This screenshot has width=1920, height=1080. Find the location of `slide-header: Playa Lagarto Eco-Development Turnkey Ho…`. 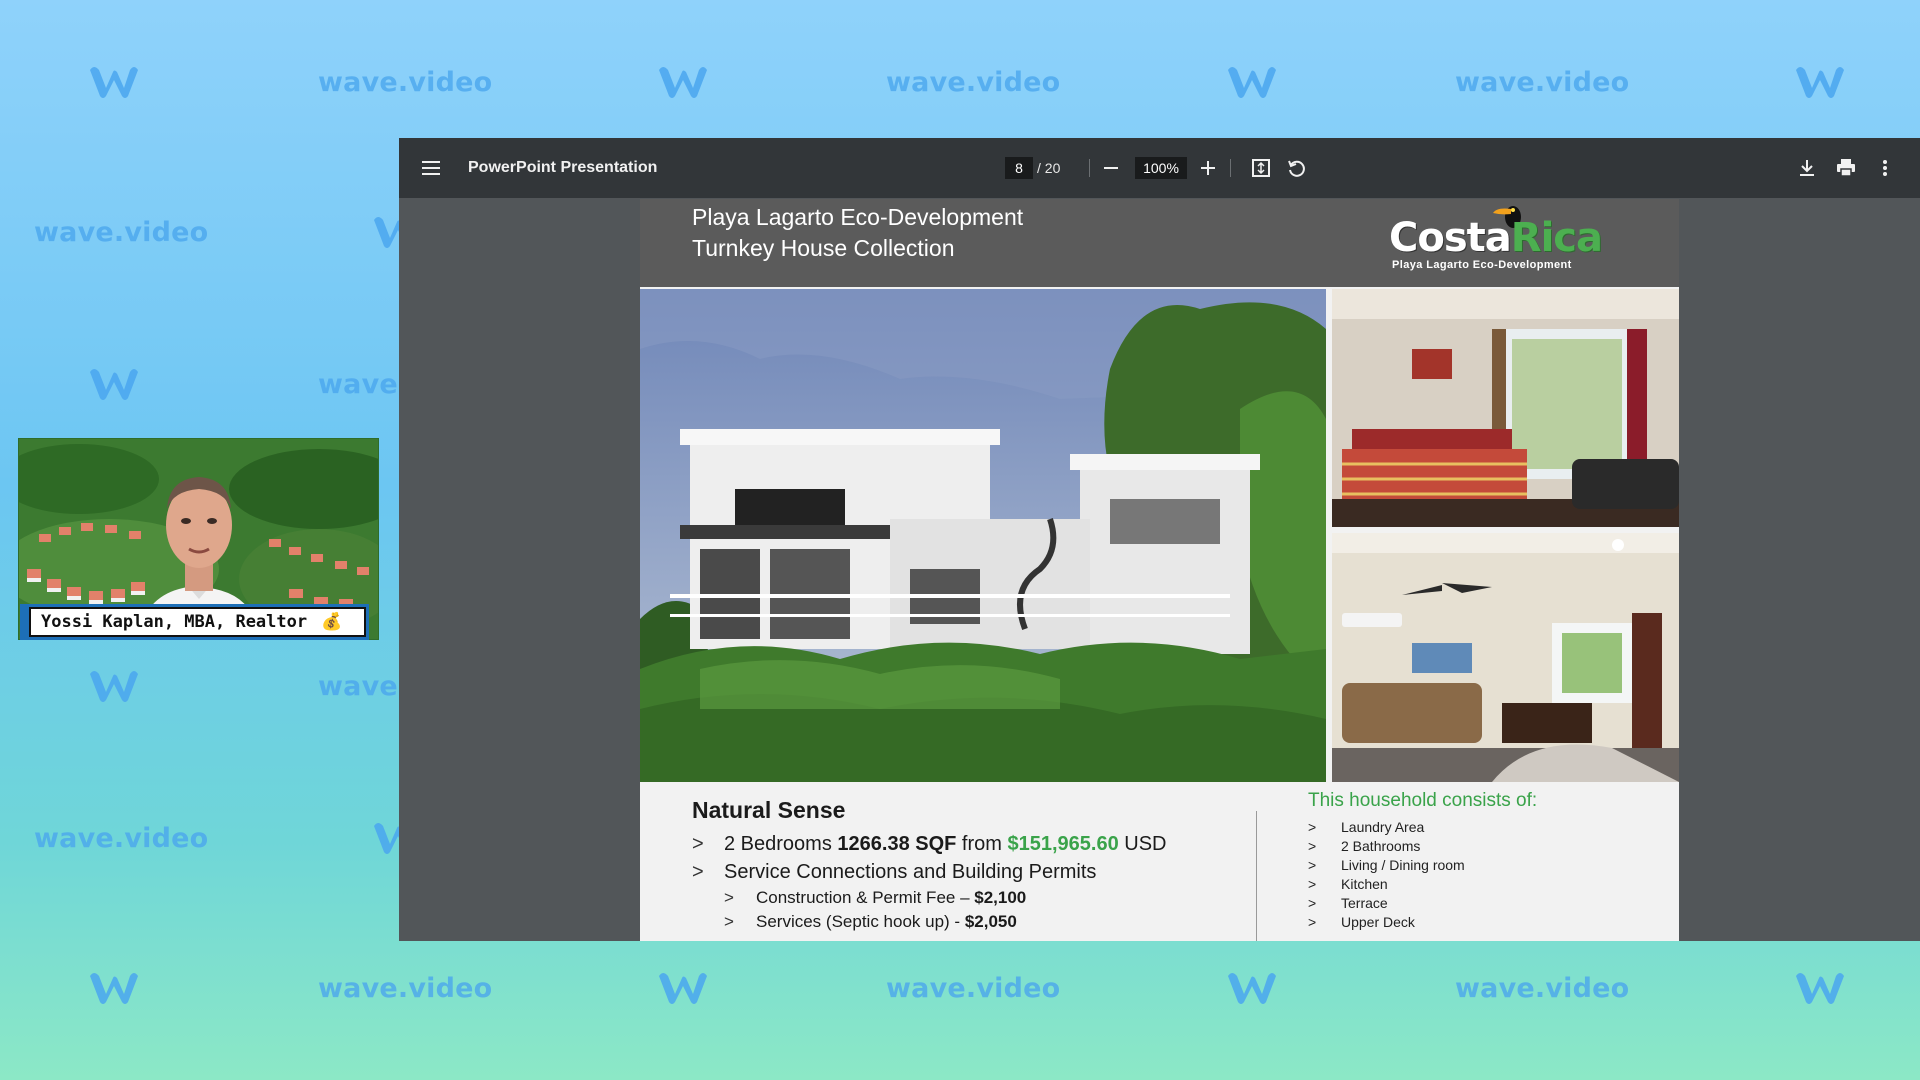

slide-header: Playa Lagarto Eco-Development Turnkey Ho… is located at coordinates (1159, 243).